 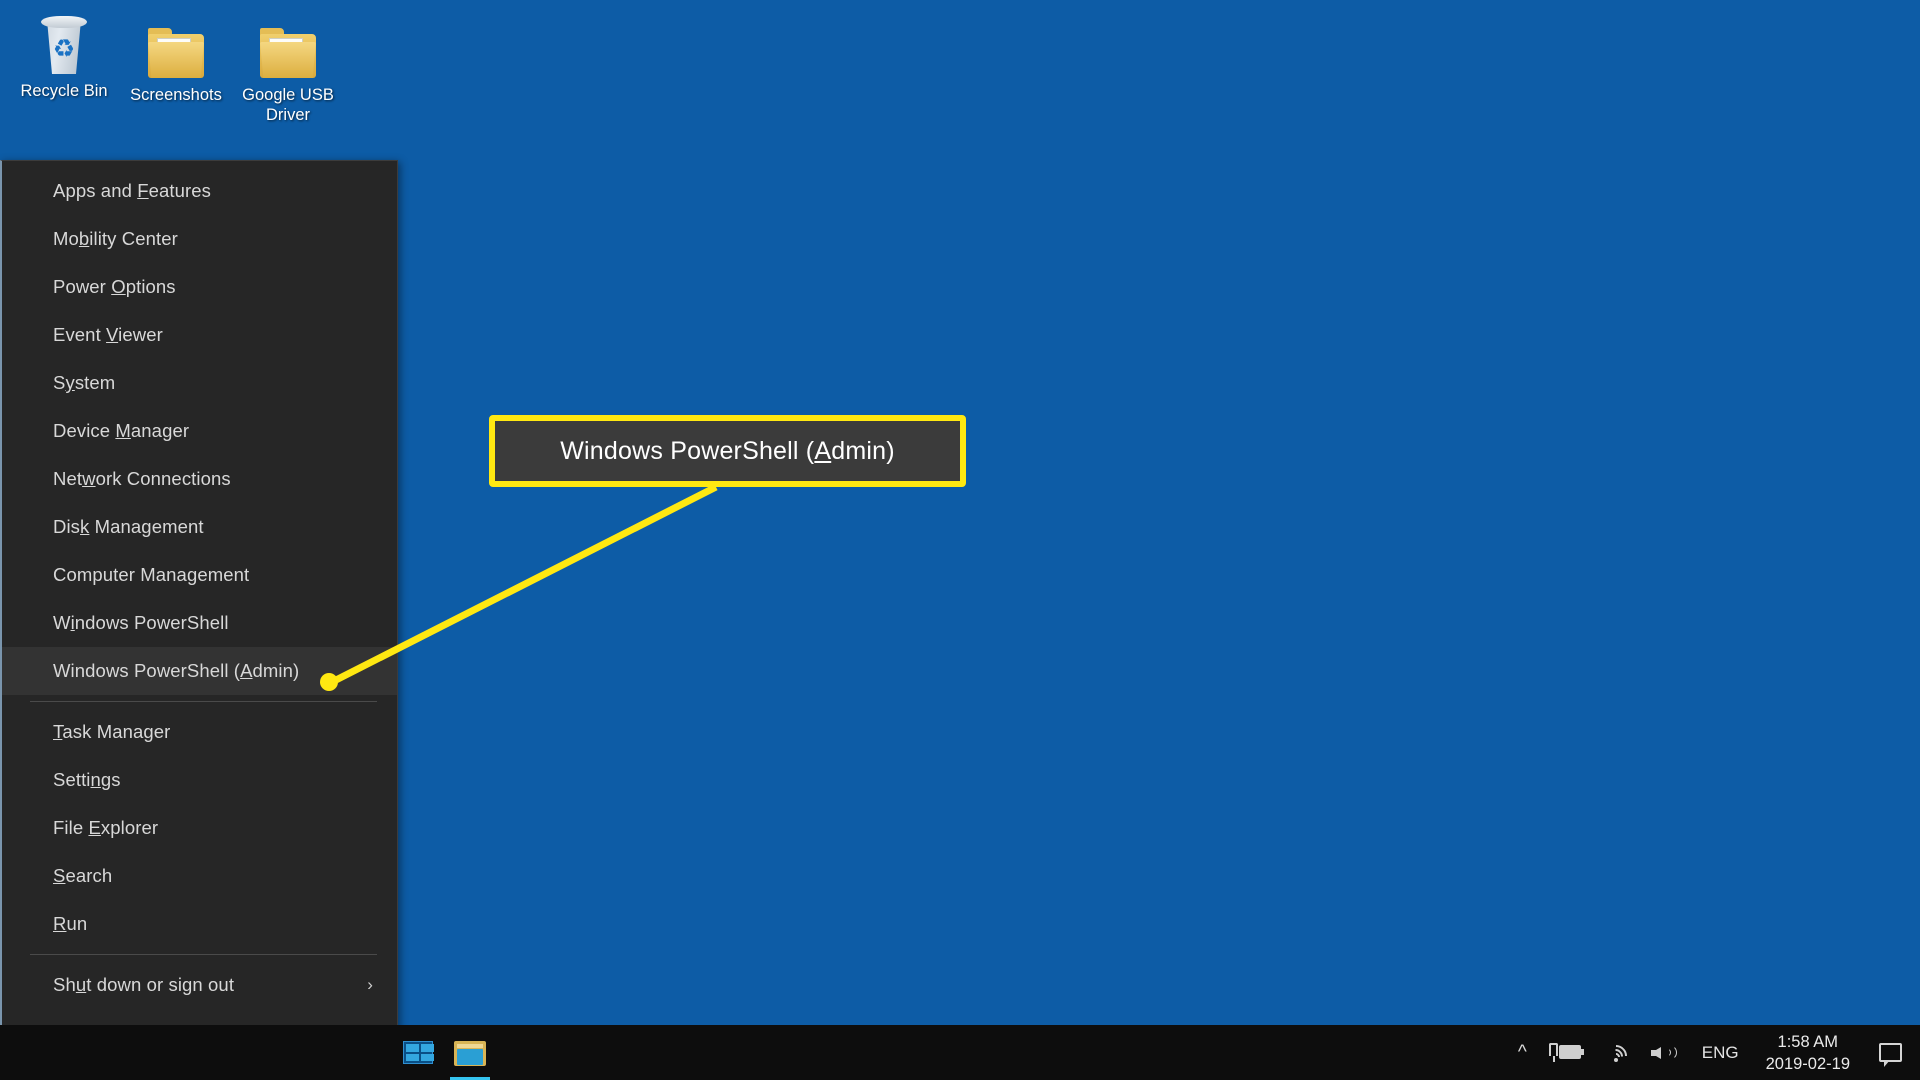 I want to click on menu-item-windows-powershell-admin: Windows PowerShell (Admin), so click(x=199, y=671).